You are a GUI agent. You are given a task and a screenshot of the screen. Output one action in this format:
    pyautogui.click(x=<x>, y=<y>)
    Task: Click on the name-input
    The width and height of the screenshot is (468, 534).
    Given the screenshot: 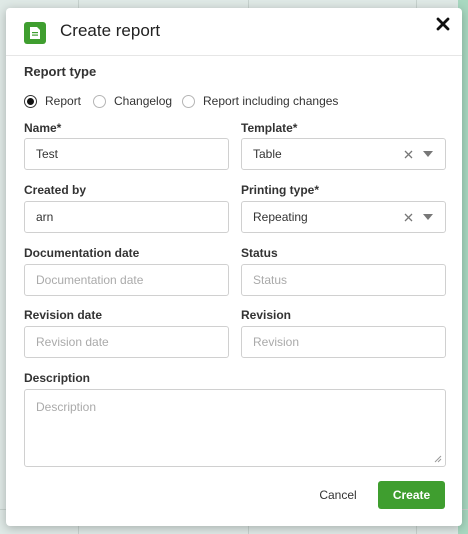 What is the action you would take?
    pyautogui.click(x=126, y=154)
    